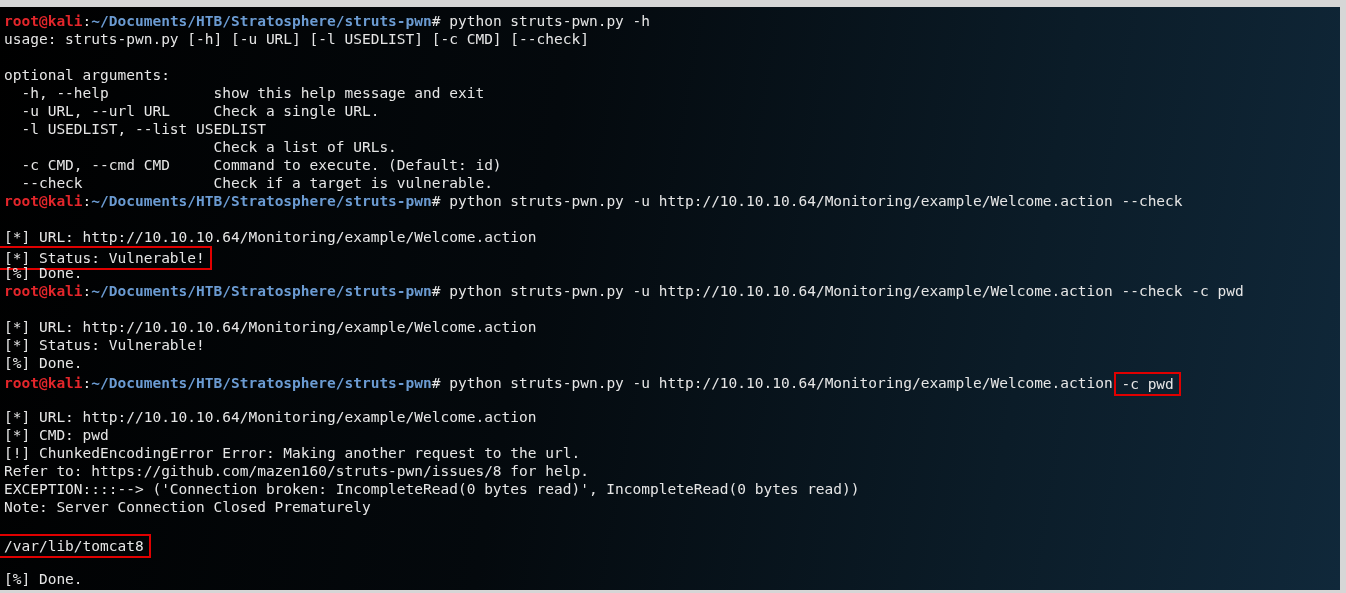 This screenshot has width=1346, height=593. Describe the element at coordinates (75, 546) in the screenshot. I see `highlighted-output: /var/lib/tomcat8` at that location.